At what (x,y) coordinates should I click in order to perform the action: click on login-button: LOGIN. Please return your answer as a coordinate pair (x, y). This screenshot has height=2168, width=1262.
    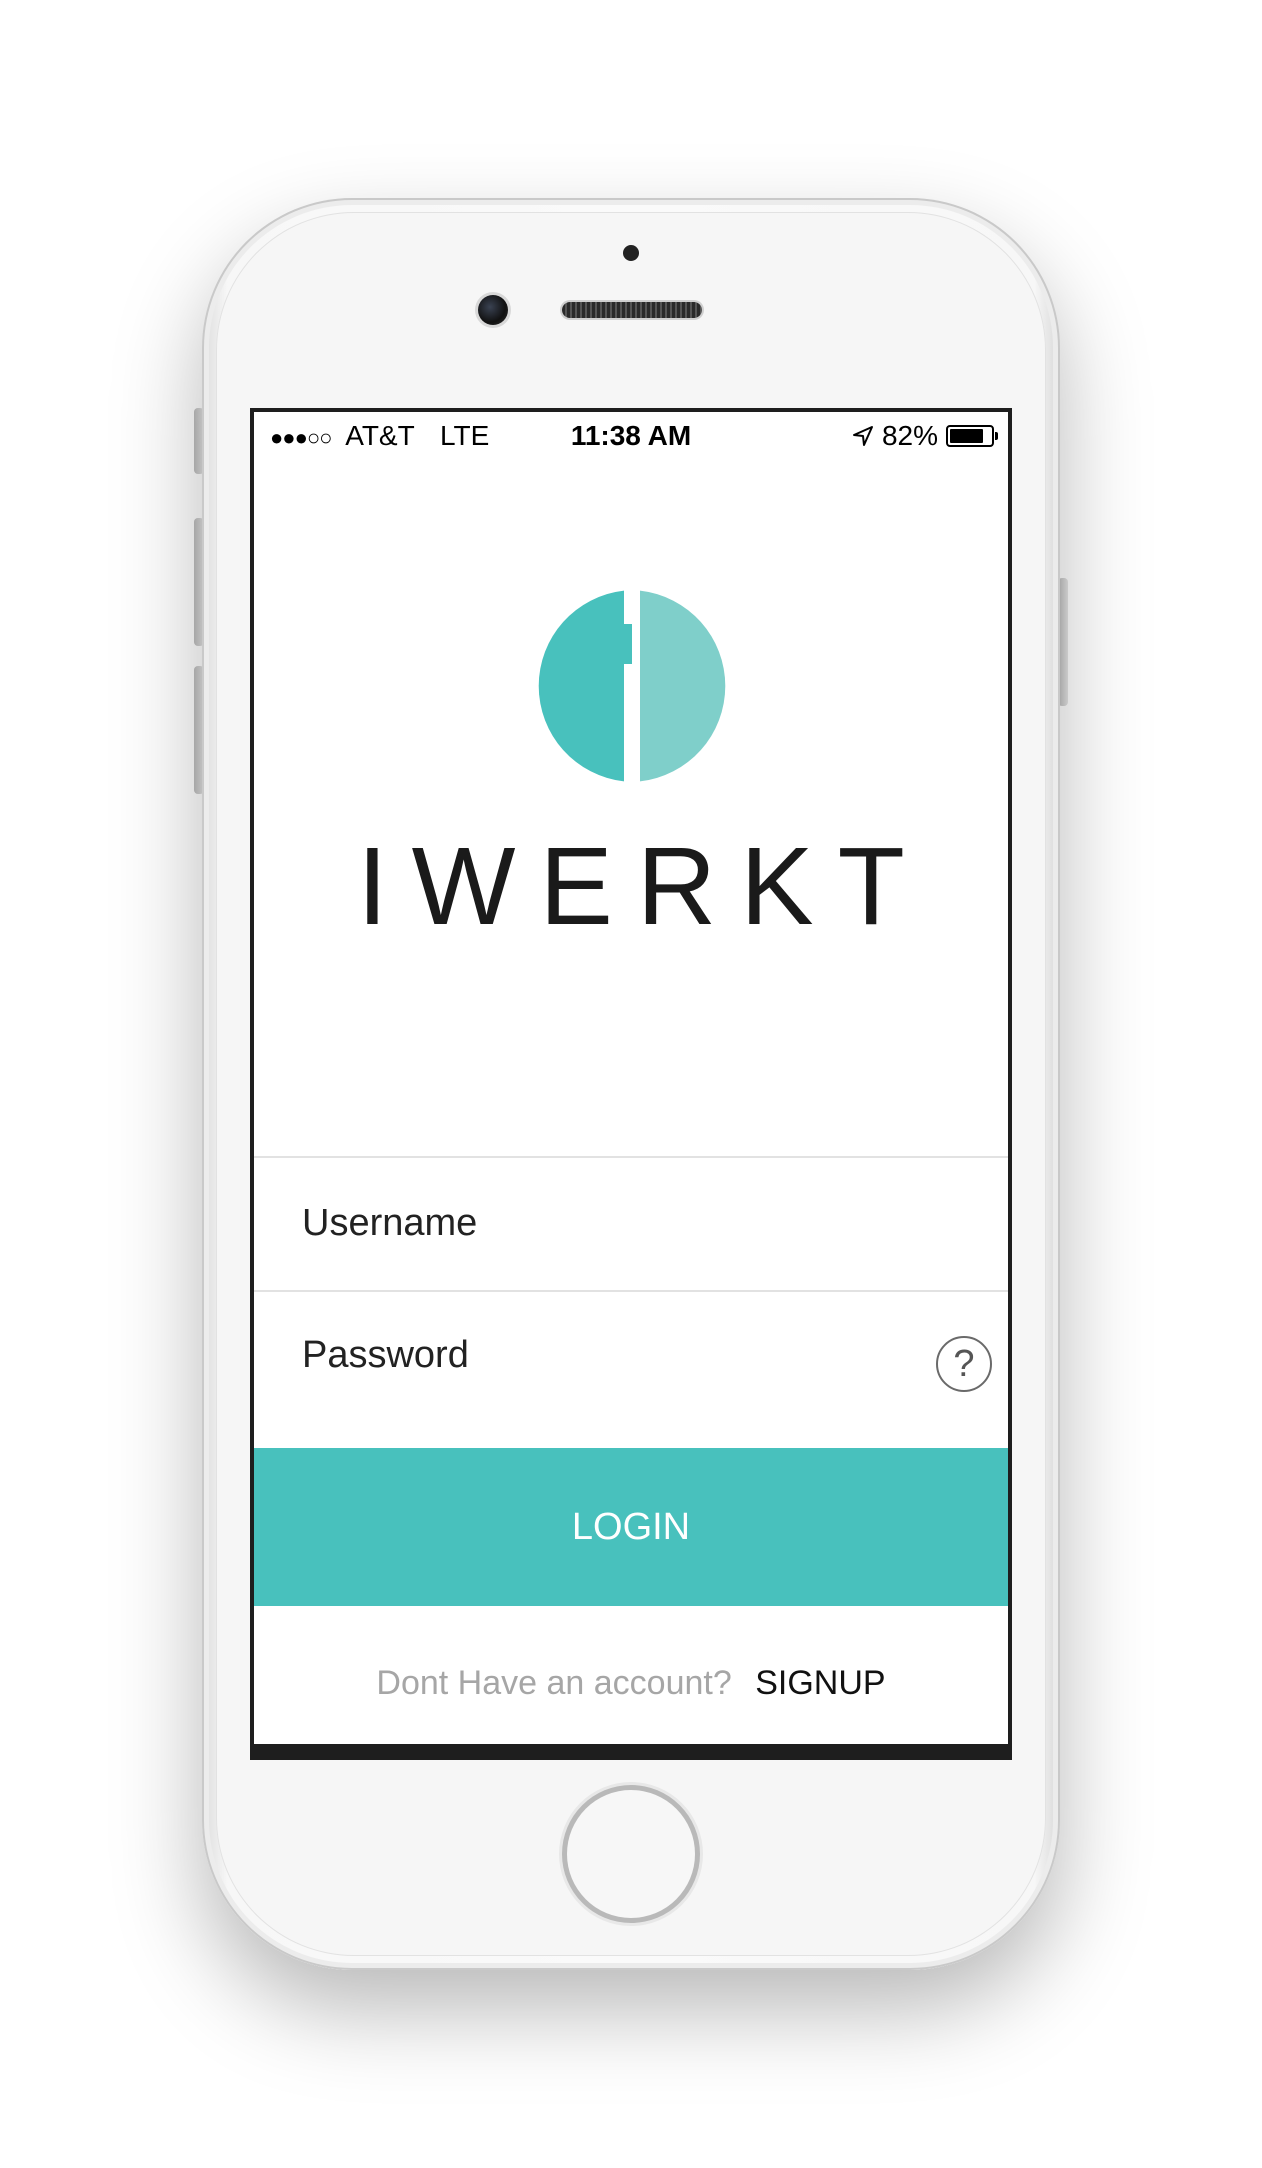
    Looking at the image, I should click on (631, 1527).